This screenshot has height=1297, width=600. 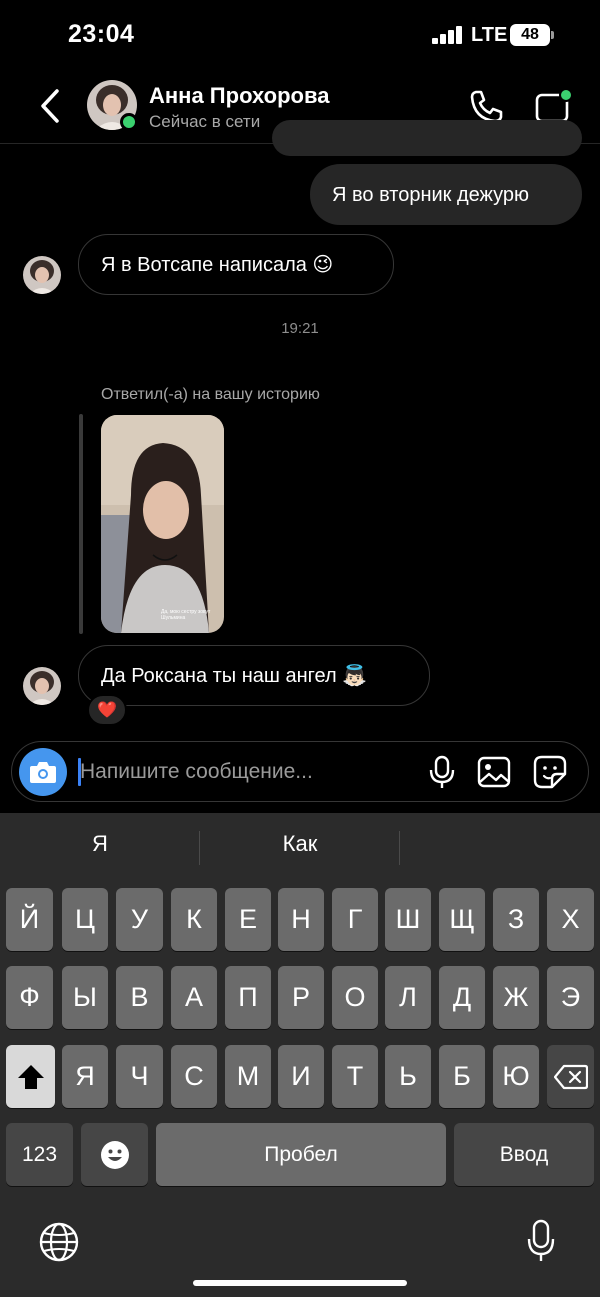 I want to click on key: Ч, so click(x=139, y=1076).